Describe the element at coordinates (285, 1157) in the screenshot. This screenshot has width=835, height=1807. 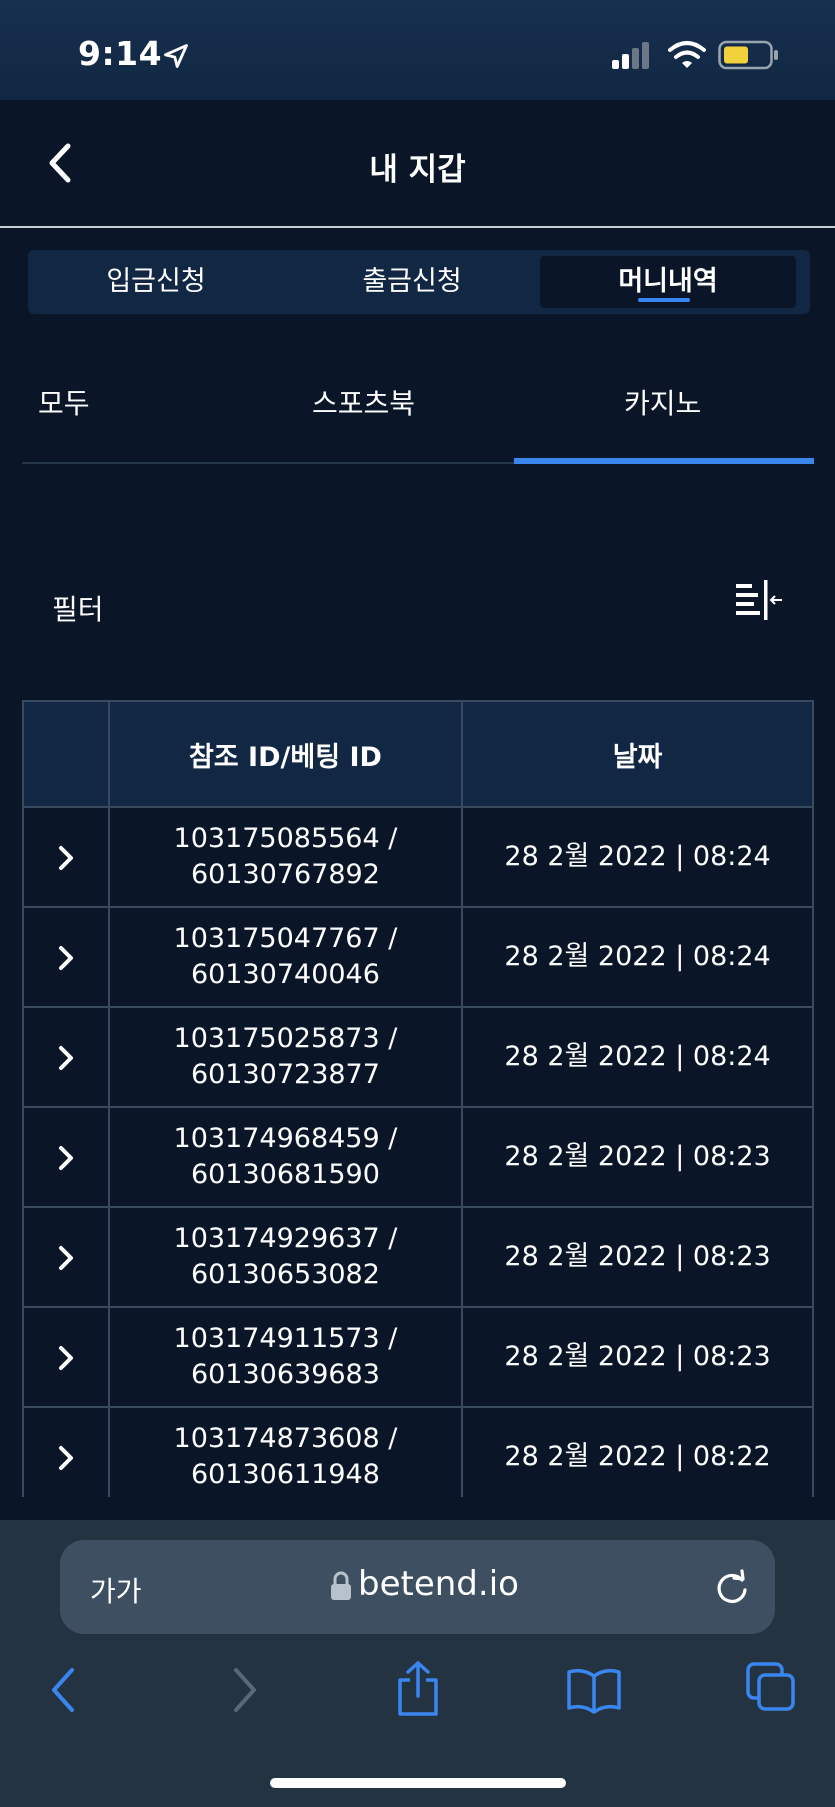
I see `ref-bet-id-cell: 103174968459 / 60130681590` at that location.